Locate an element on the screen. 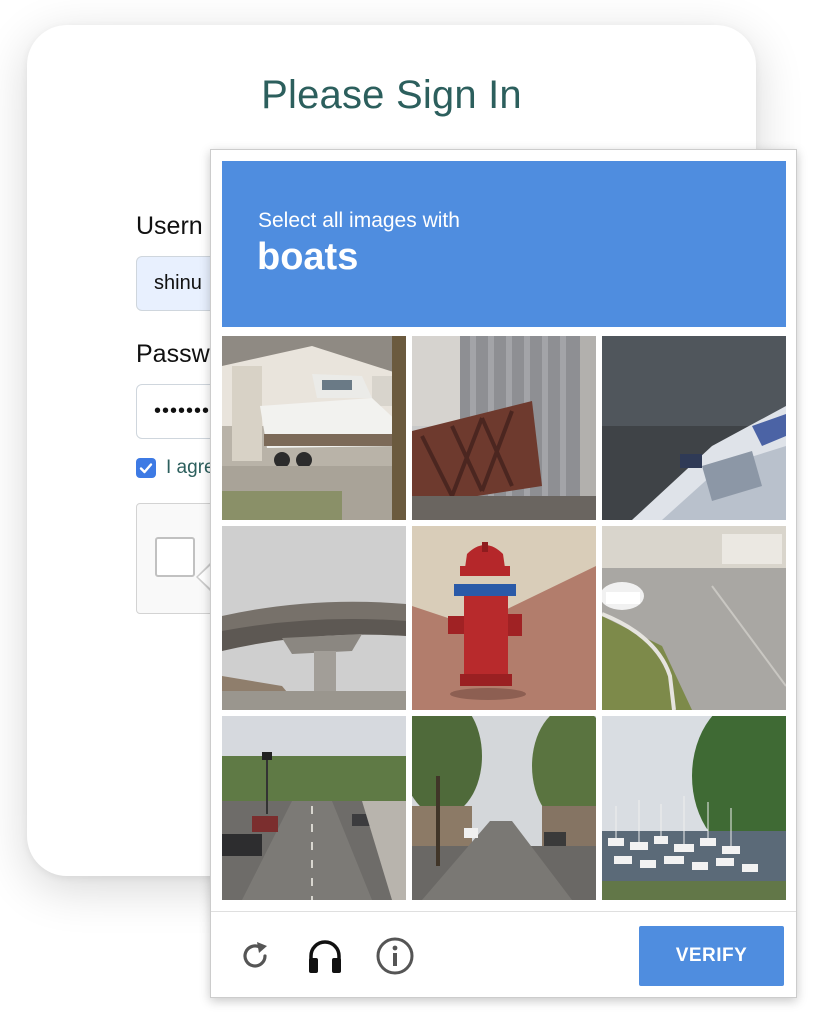 This screenshot has width=829, height=1024. page-title: Please Sign In is located at coordinates (391, 95).